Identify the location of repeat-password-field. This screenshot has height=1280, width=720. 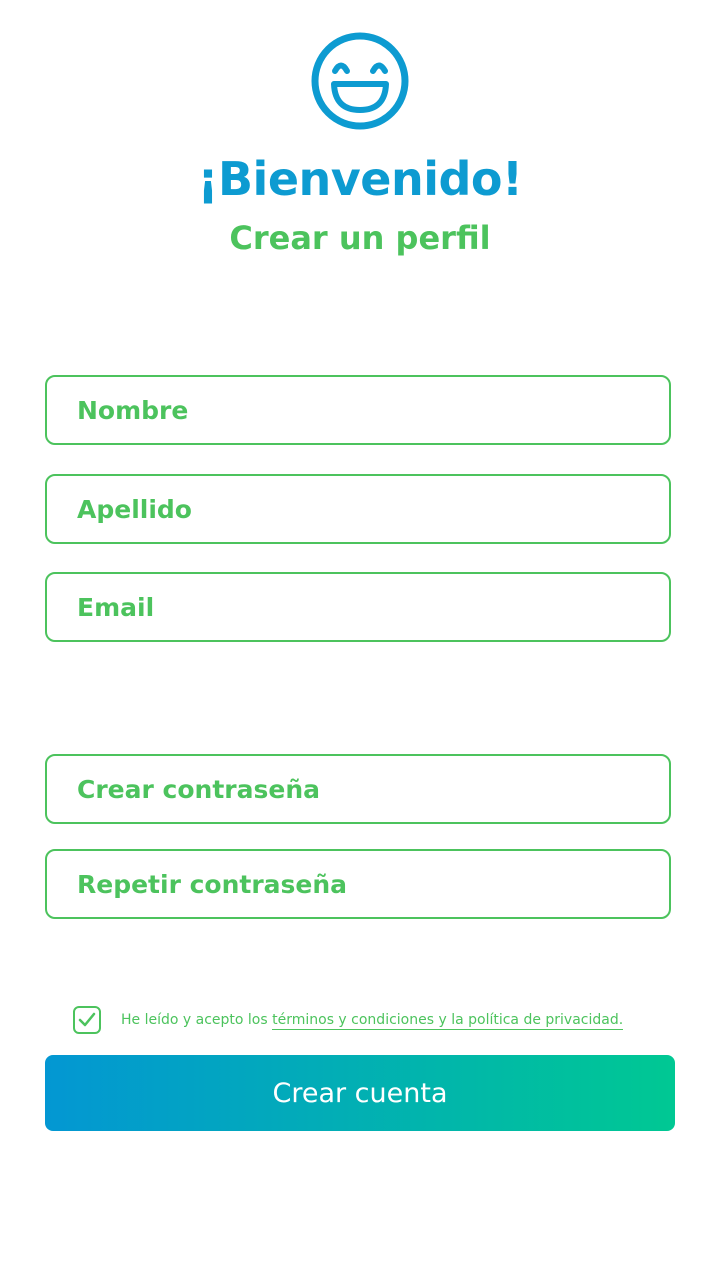
(358, 884).